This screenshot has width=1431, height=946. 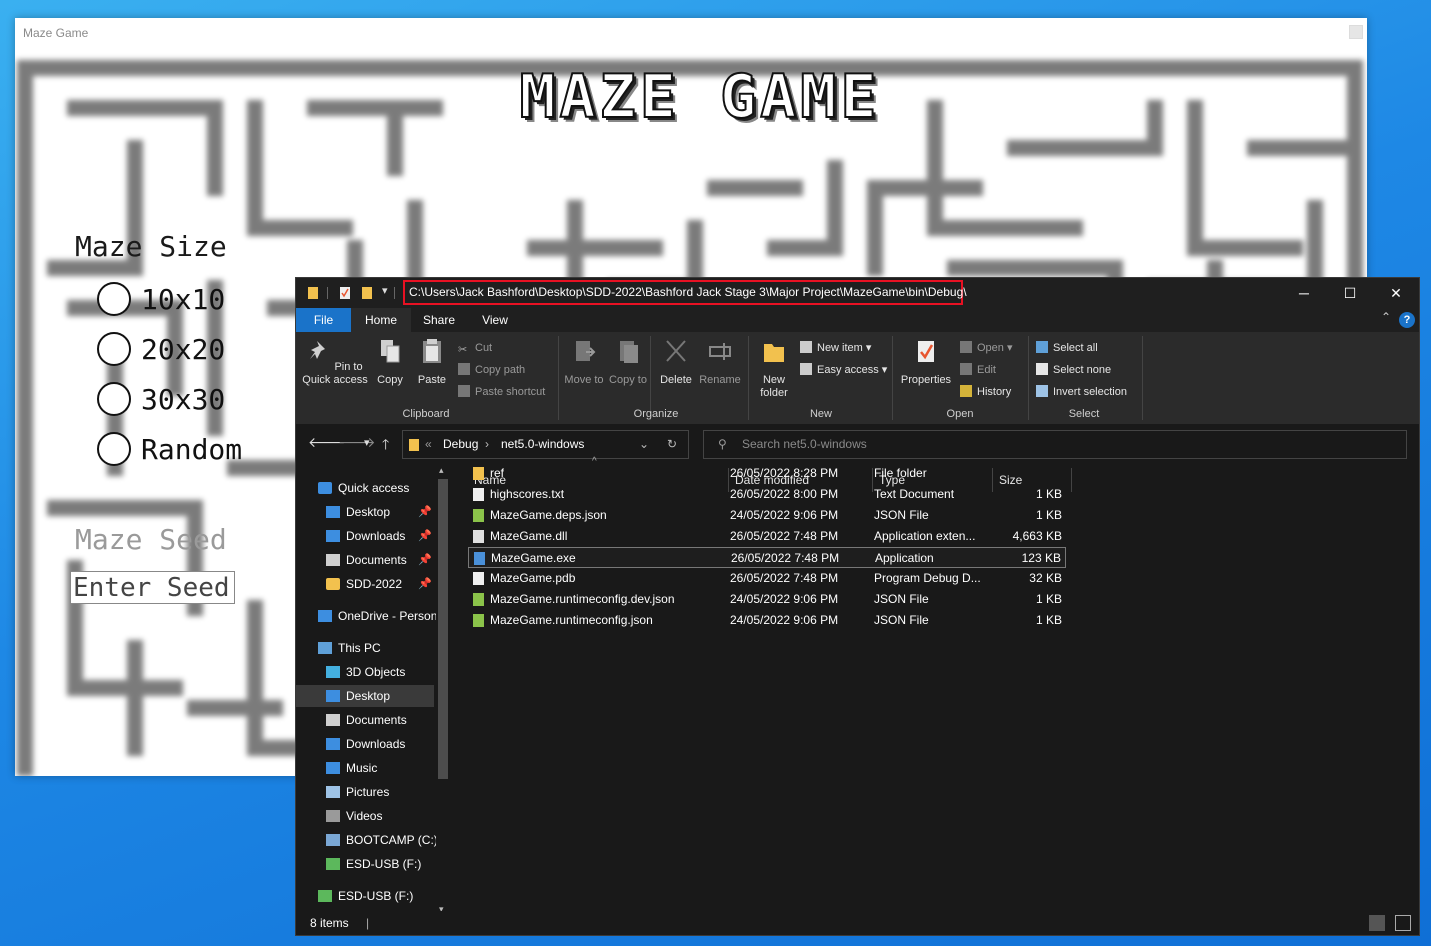 What do you see at coordinates (985, 392) in the screenshot?
I see `history-button: History` at bounding box center [985, 392].